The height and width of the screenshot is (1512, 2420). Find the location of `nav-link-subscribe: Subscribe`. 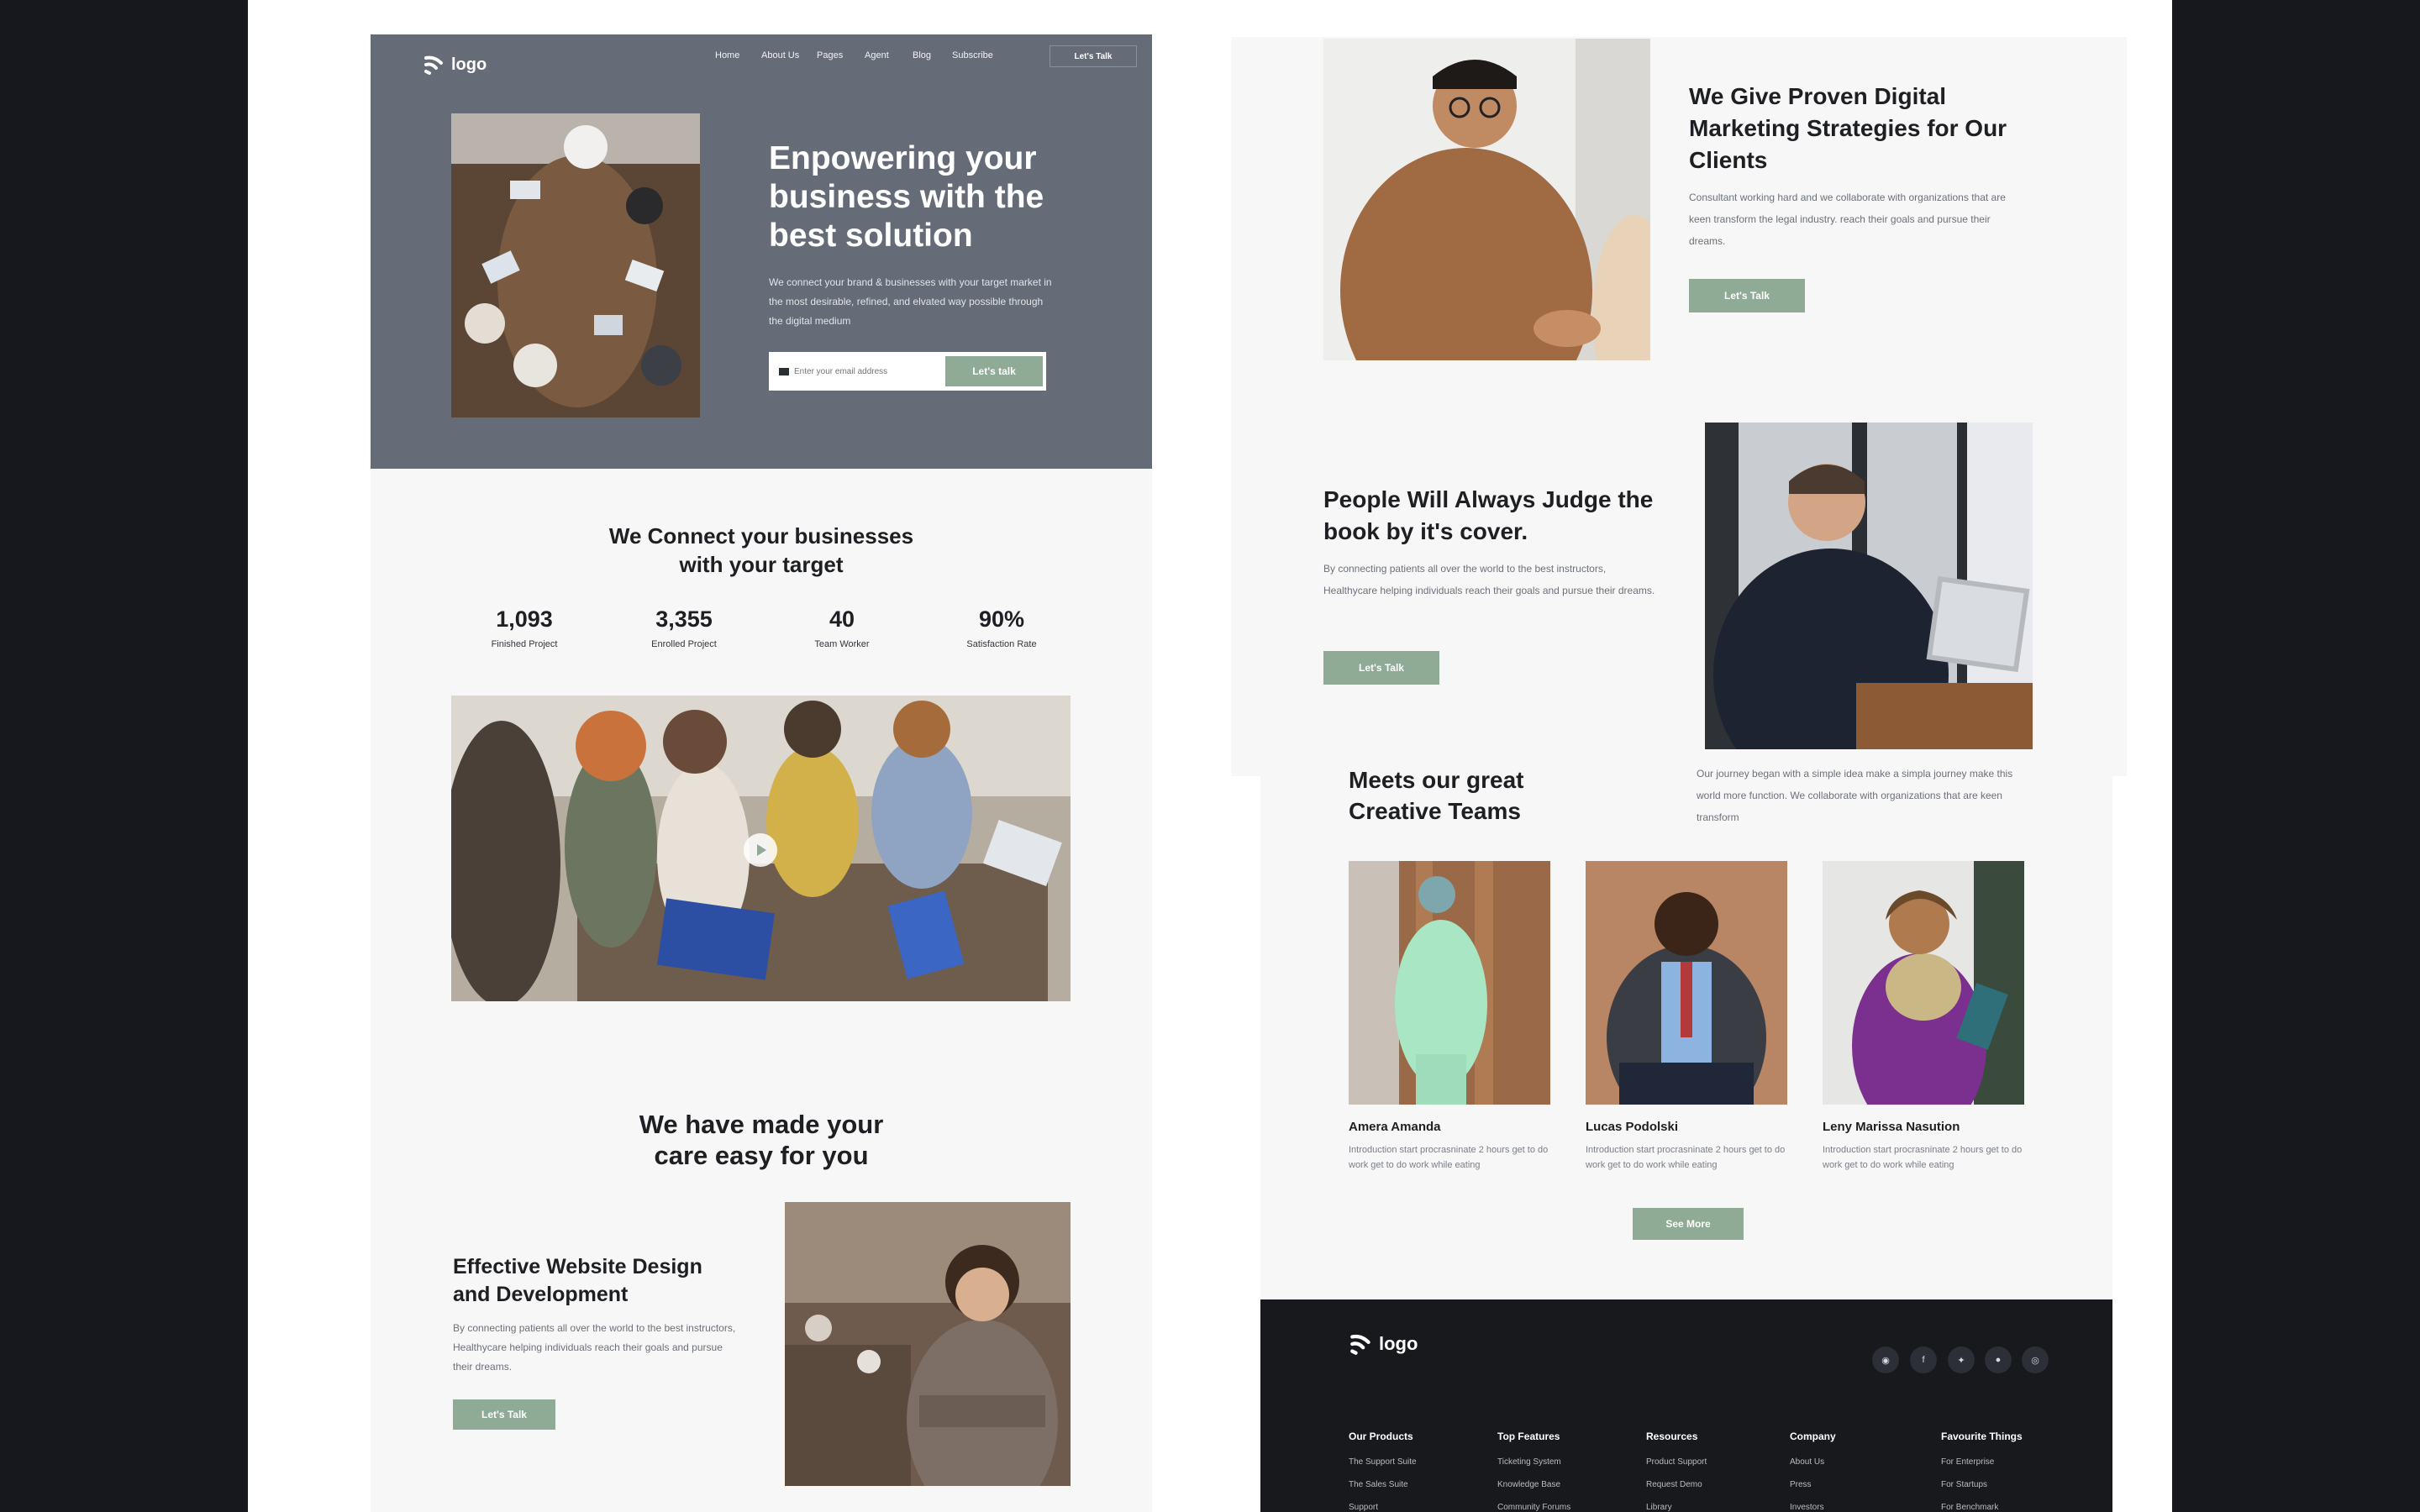

nav-link-subscribe: Subscribe is located at coordinates (972, 55).